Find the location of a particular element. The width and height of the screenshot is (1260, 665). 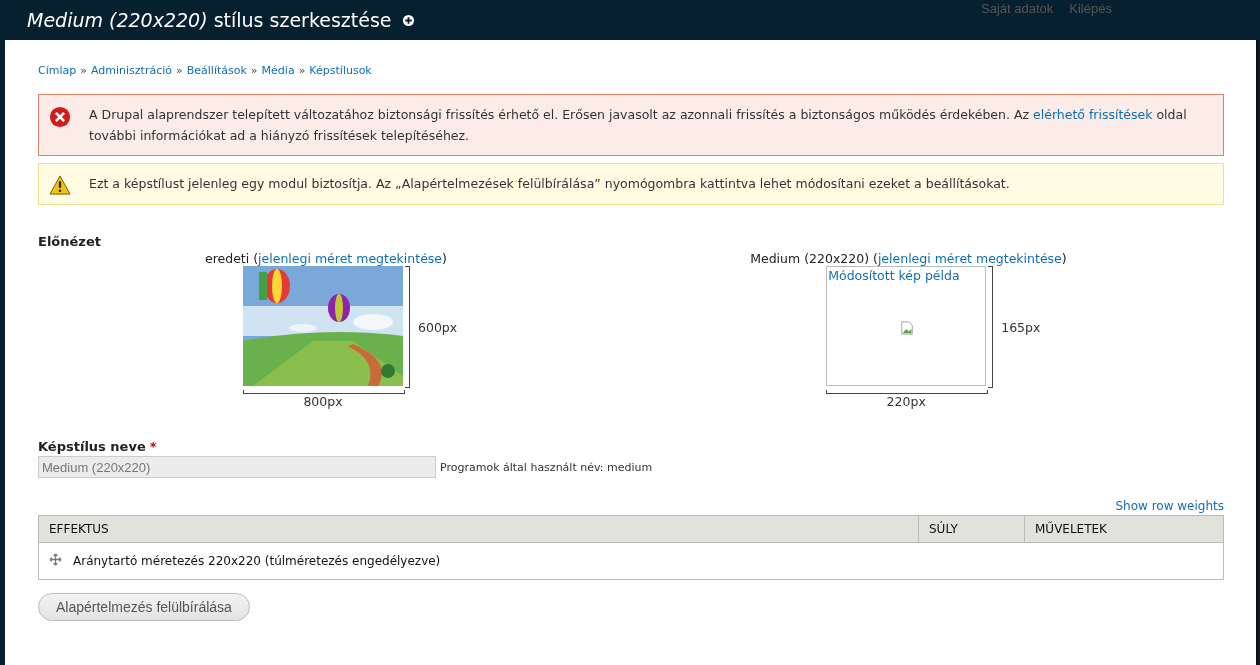

column-header: EFFEKTUS is located at coordinates (478, 529).